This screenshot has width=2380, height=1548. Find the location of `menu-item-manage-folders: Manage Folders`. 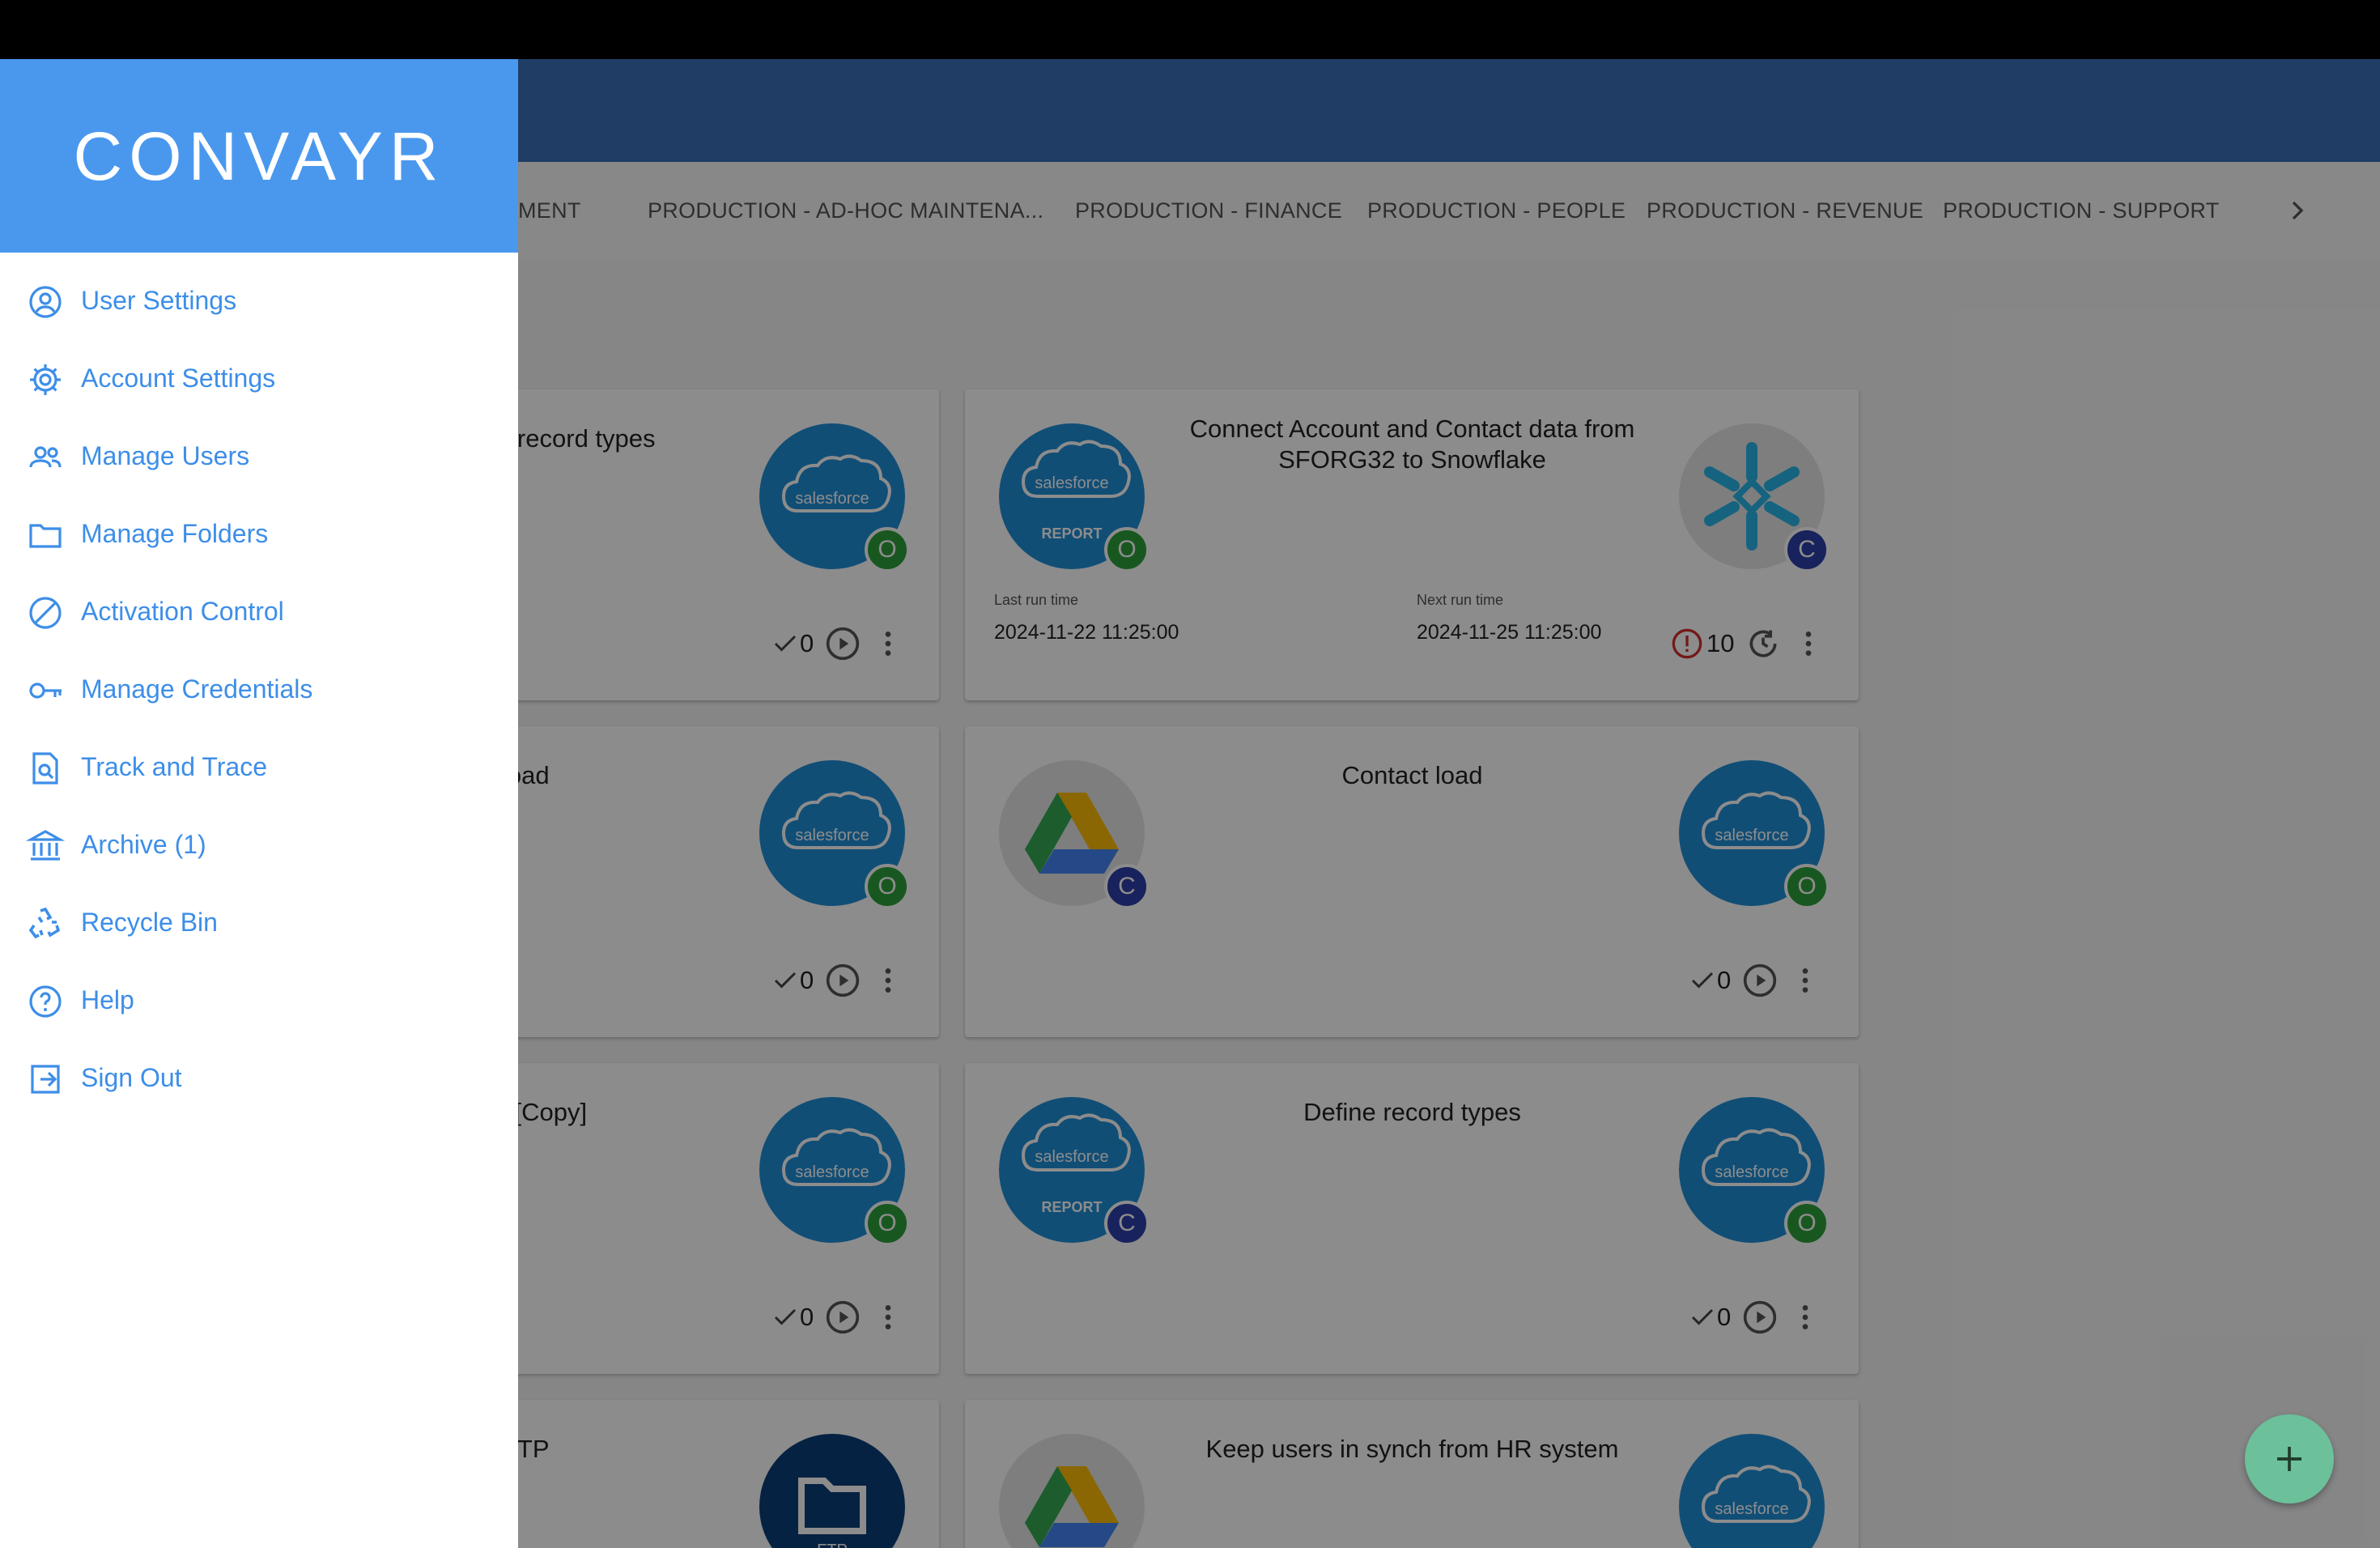

menu-item-manage-folders: Manage Folders is located at coordinates (259, 535).